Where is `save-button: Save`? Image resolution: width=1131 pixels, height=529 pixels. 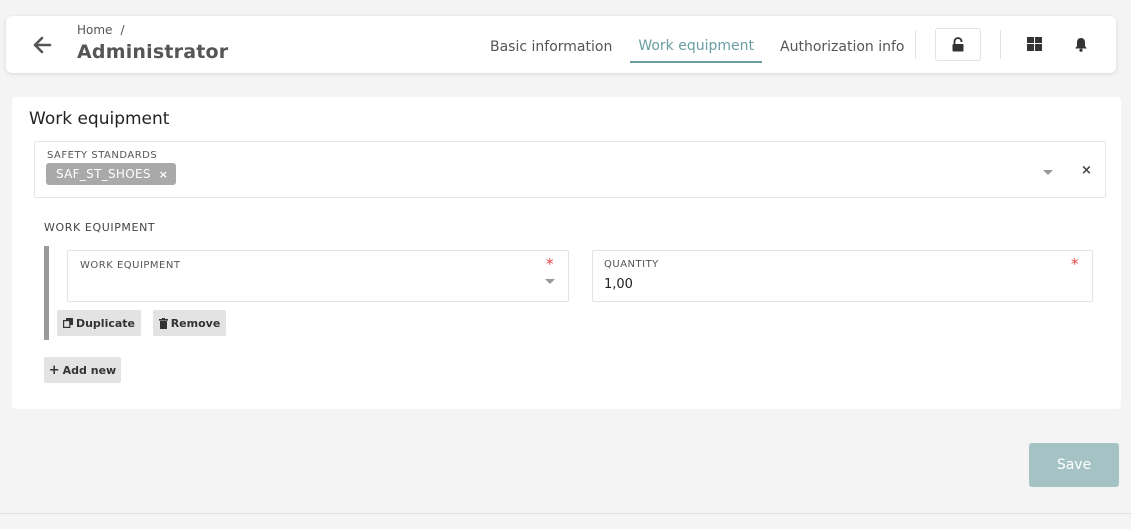 save-button: Save is located at coordinates (1074, 465).